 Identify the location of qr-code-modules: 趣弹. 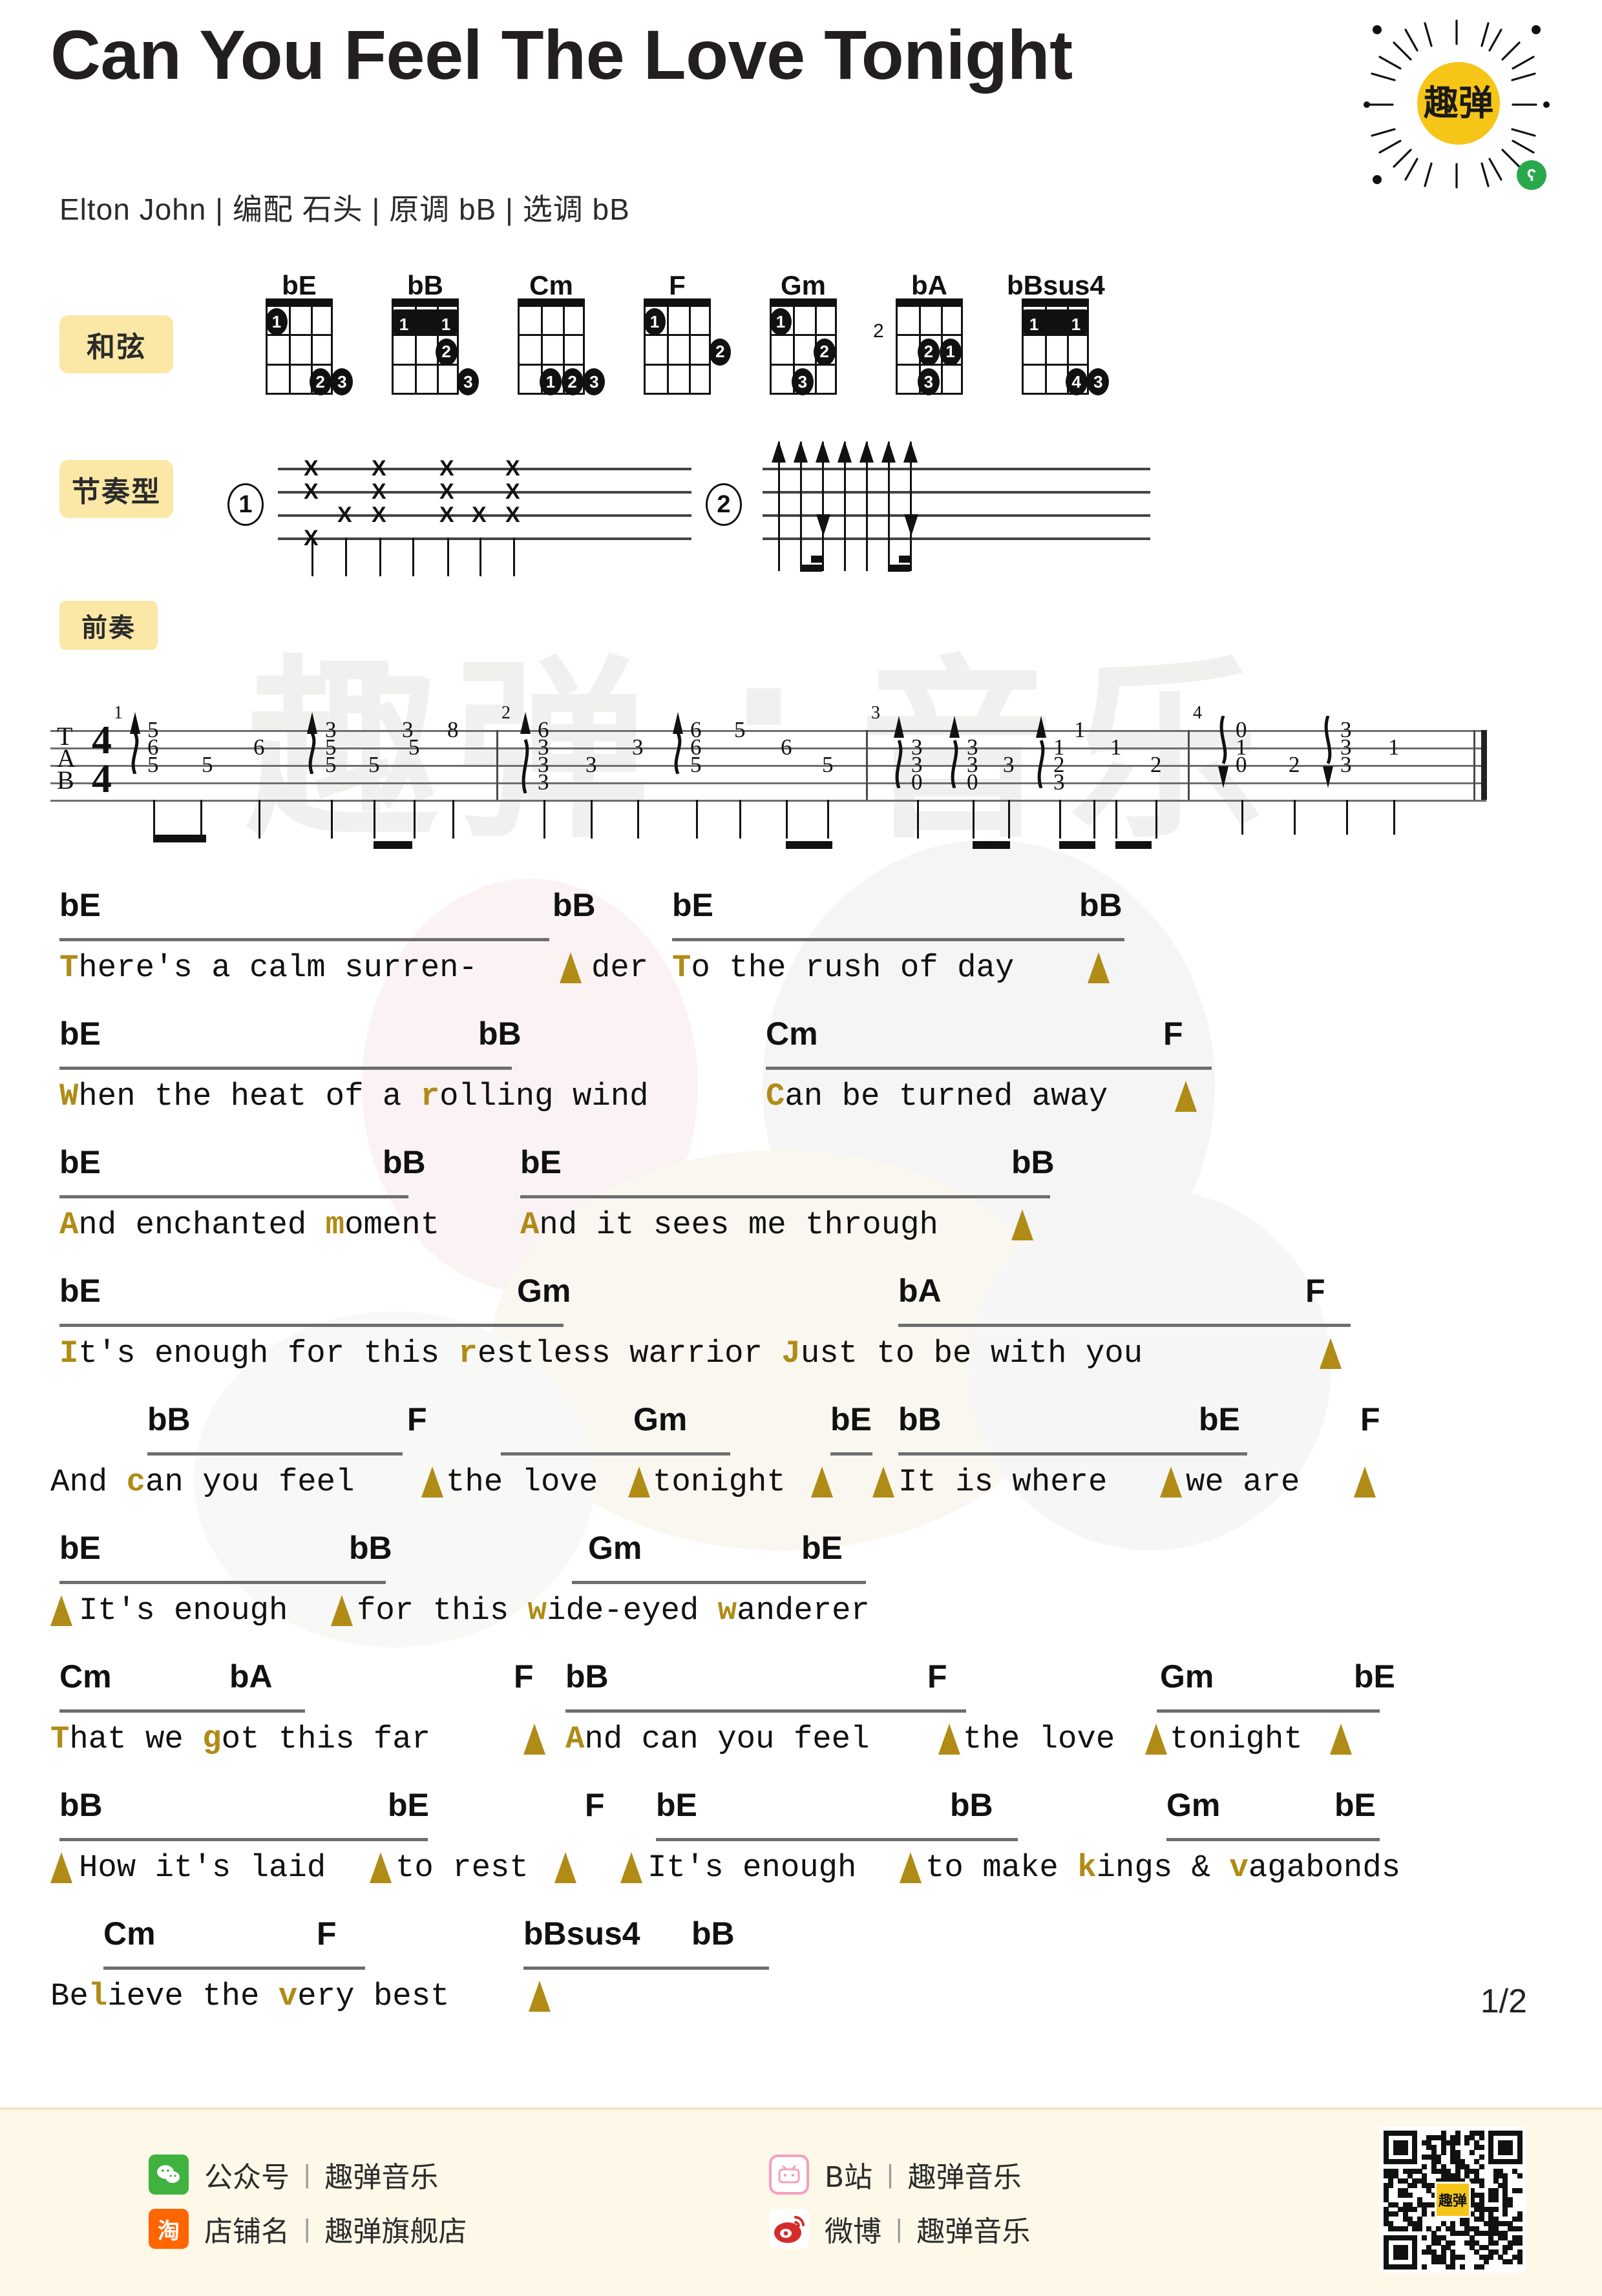
(1453, 2201).